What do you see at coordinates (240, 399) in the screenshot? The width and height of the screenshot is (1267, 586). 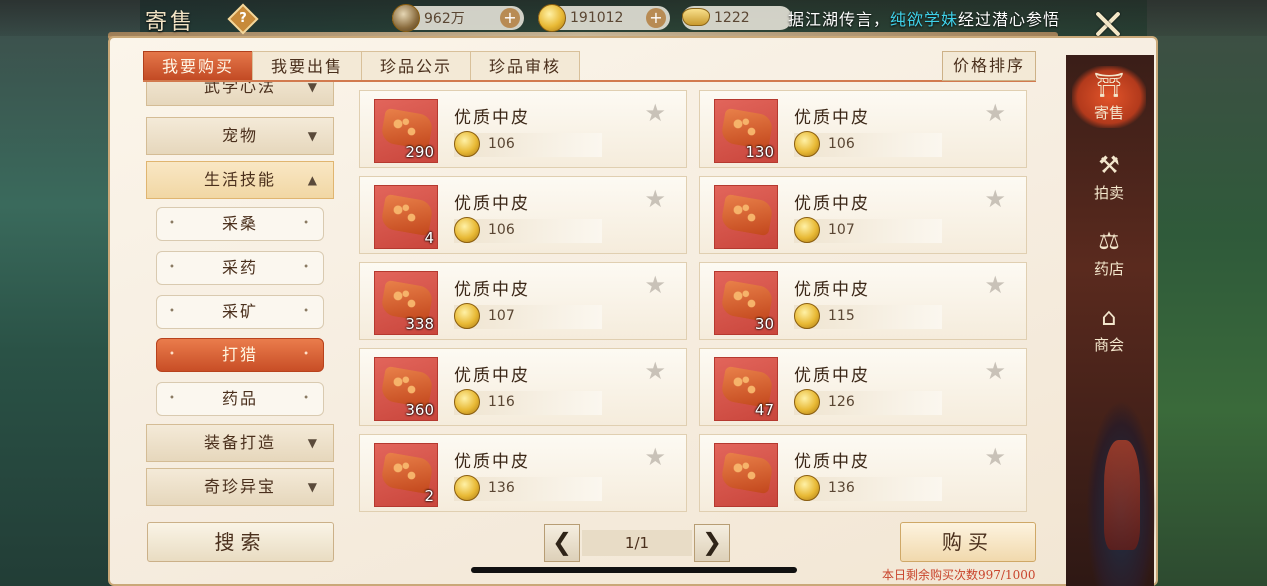 I see `subcategory-medicine: 药品` at bounding box center [240, 399].